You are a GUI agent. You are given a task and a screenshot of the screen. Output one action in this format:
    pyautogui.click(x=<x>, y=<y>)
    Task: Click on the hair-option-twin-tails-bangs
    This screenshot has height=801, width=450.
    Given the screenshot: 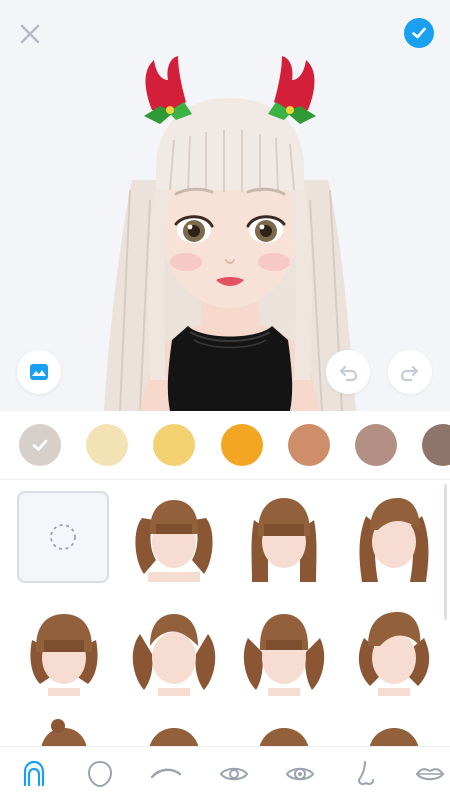 What is the action you would take?
    pyautogui.click(x=284, y=650)
    